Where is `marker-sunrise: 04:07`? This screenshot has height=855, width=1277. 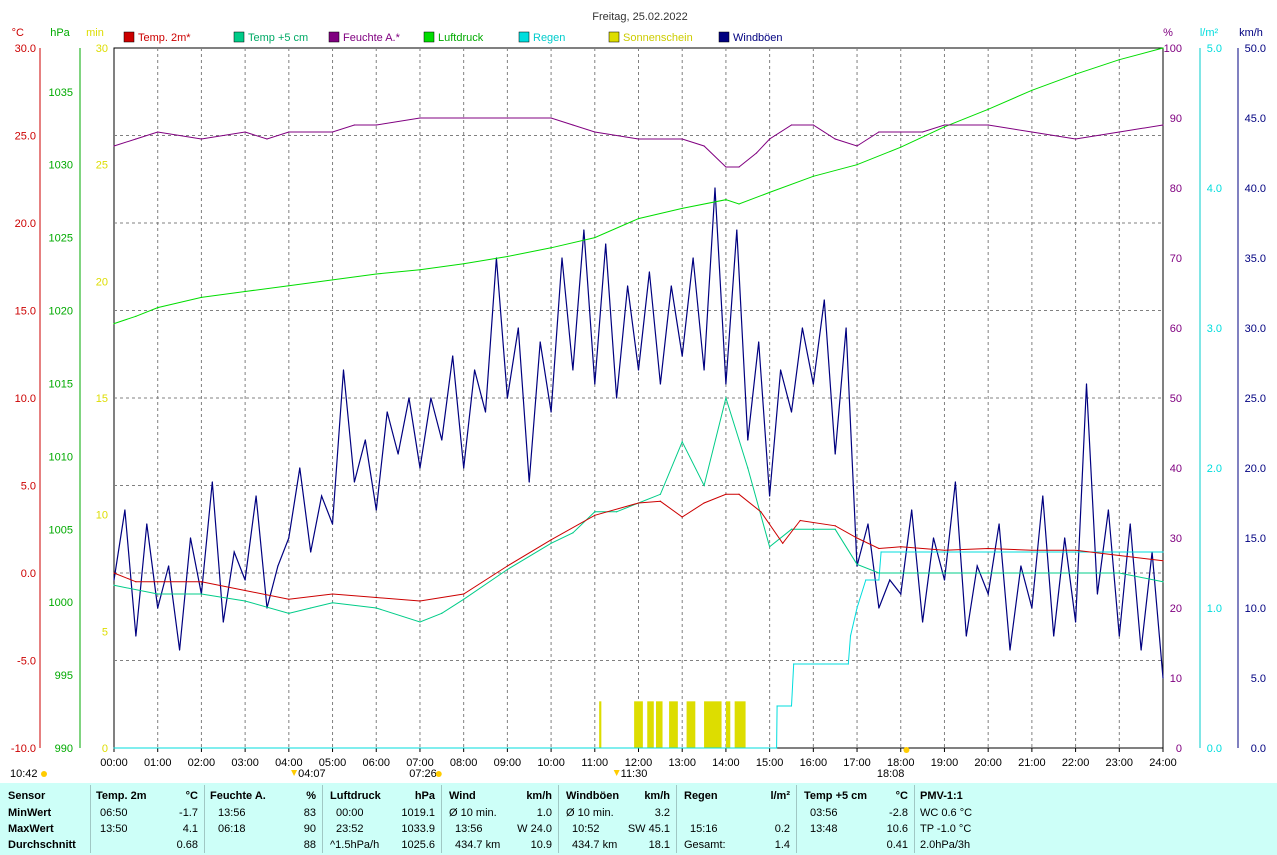 marker-sunrise: 04:07 is located at coordinates (312, 774).